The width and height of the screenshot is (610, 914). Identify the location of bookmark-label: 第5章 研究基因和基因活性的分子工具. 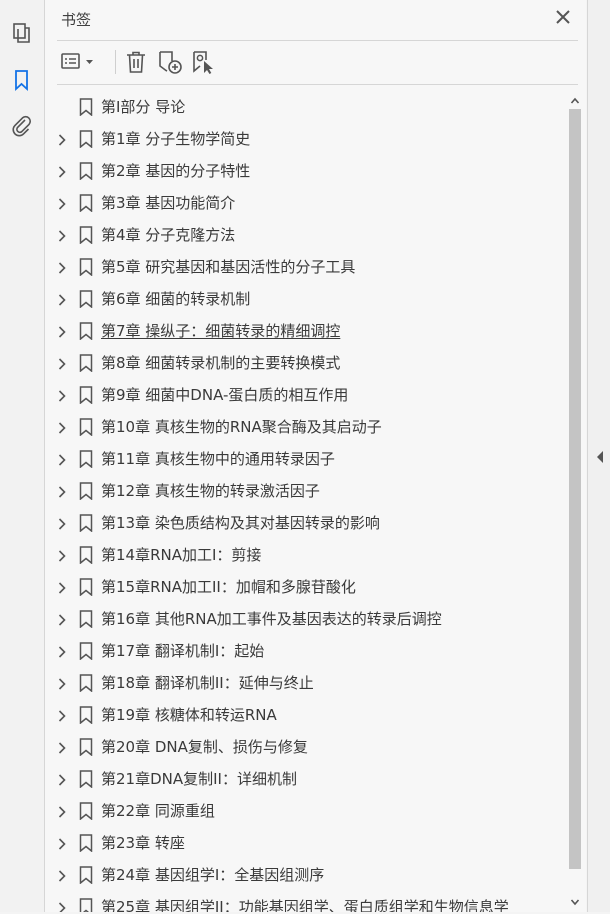
(228, 267).